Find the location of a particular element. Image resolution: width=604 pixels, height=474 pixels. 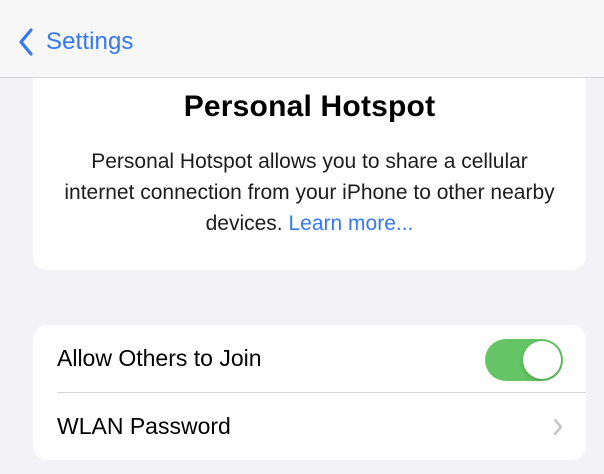

page-title: Personal Hotspot is located at coordinates (309, 106).